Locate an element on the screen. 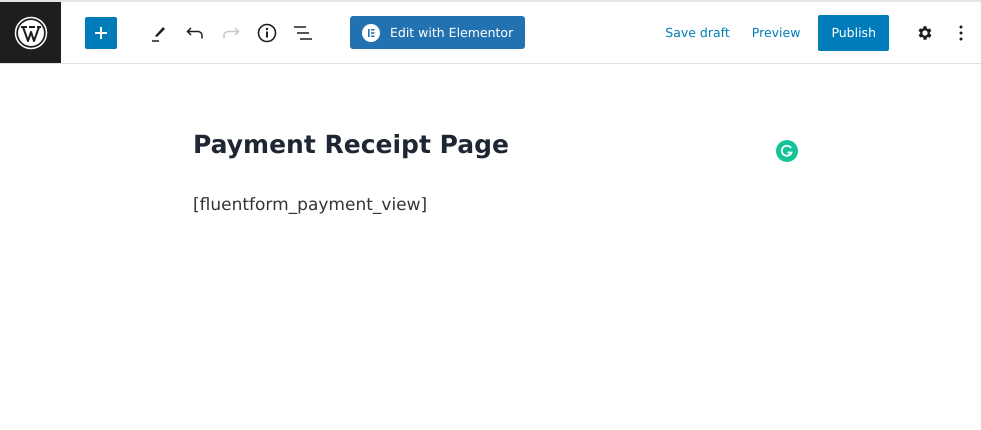  edit-with-elementor-button: Edit with Elementor is located at coordinates (438, 32).